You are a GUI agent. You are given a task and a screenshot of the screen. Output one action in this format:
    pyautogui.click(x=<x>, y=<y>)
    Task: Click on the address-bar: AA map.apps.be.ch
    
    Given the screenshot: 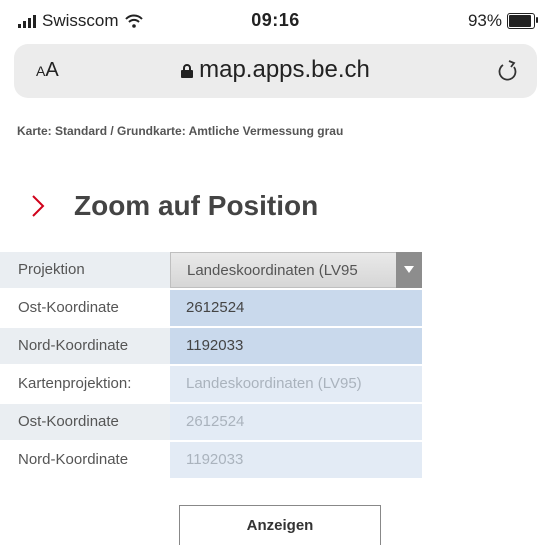 What is the action you would take?
    pyautogui.click(x=275, y=71)
    